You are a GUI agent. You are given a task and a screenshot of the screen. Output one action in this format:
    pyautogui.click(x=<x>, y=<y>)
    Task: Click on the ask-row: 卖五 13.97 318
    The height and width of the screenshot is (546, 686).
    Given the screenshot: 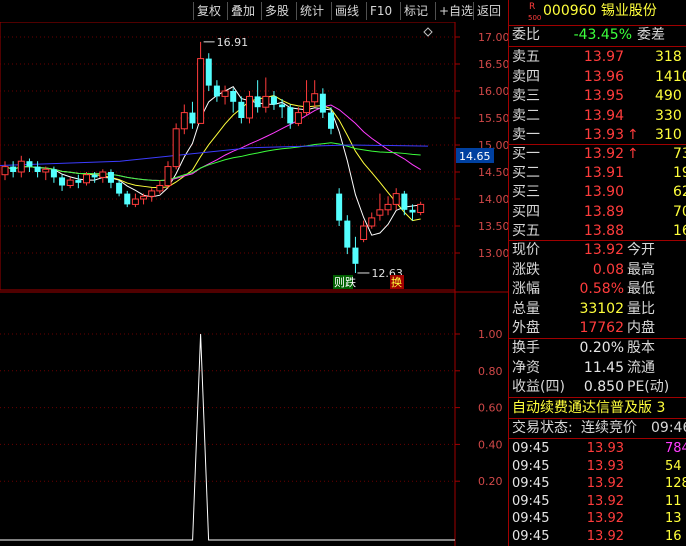 What is the action you would take?
    pyautogui.click(x=597, y=57)
    